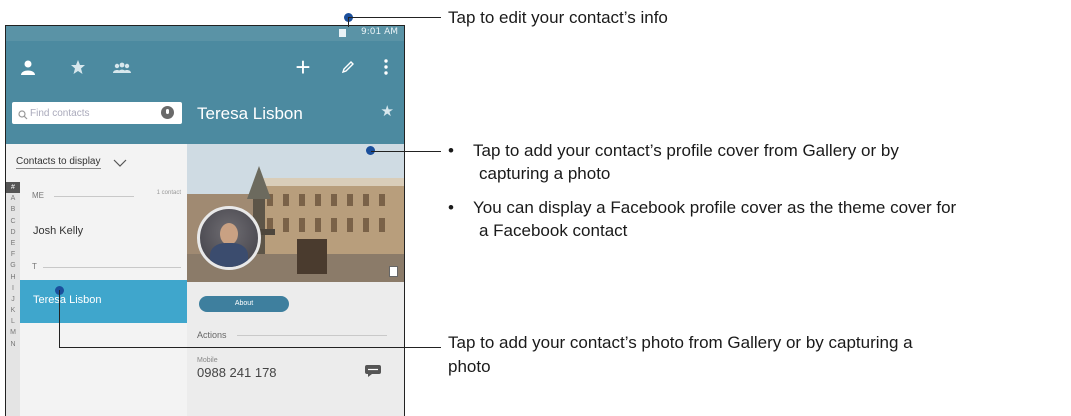 The image size is (1071, 416). What do you see at coordinates (13, 188) in the screenshot?
I see `alpha-index-item: #` at bounding box center [13, 188].